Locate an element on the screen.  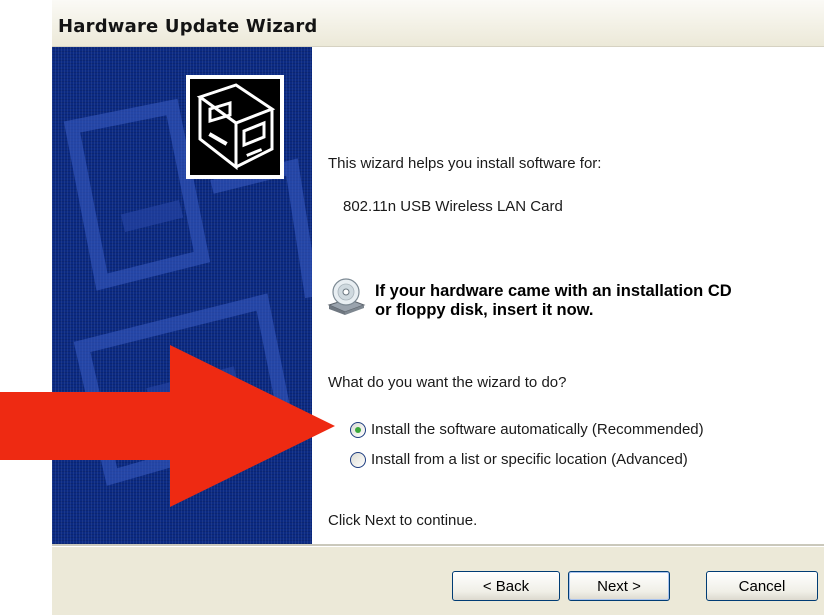
button-bar: < Back Next > Cancel is located at coordinates (438, 581).